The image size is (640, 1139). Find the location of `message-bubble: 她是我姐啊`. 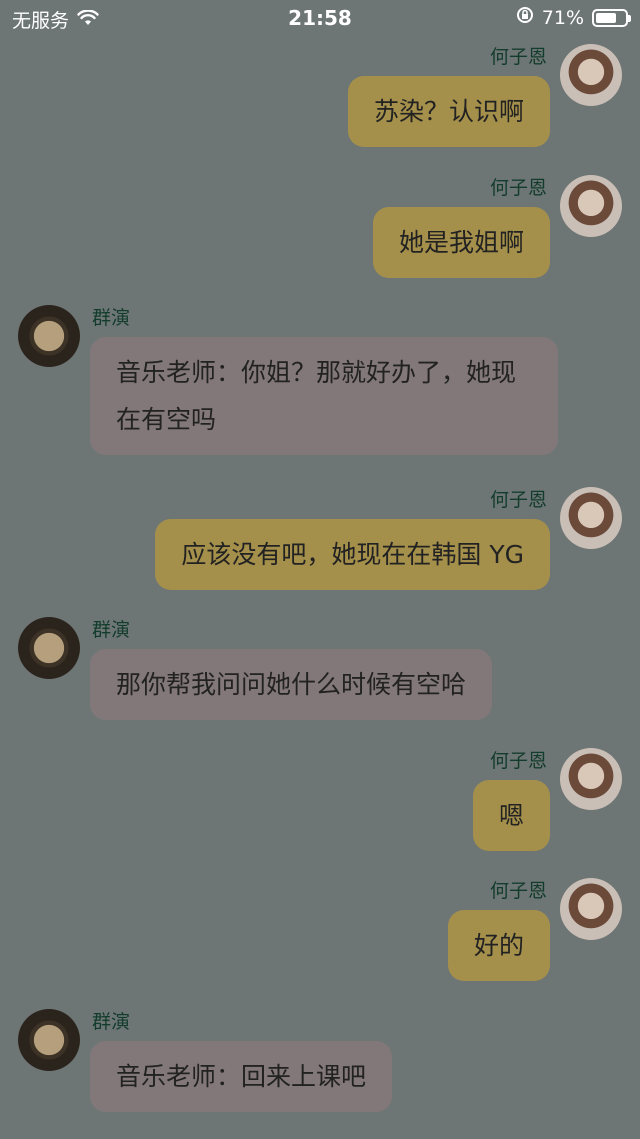

message-bubble: 她是我姐啊 is located at coordinates (461, 242).